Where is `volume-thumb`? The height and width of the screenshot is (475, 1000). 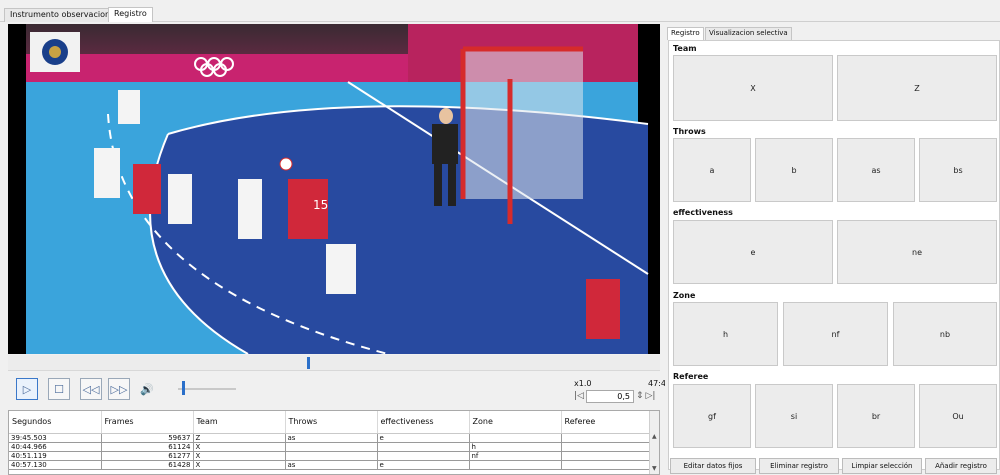
volume-thumb is located at coordinates (183, 388).